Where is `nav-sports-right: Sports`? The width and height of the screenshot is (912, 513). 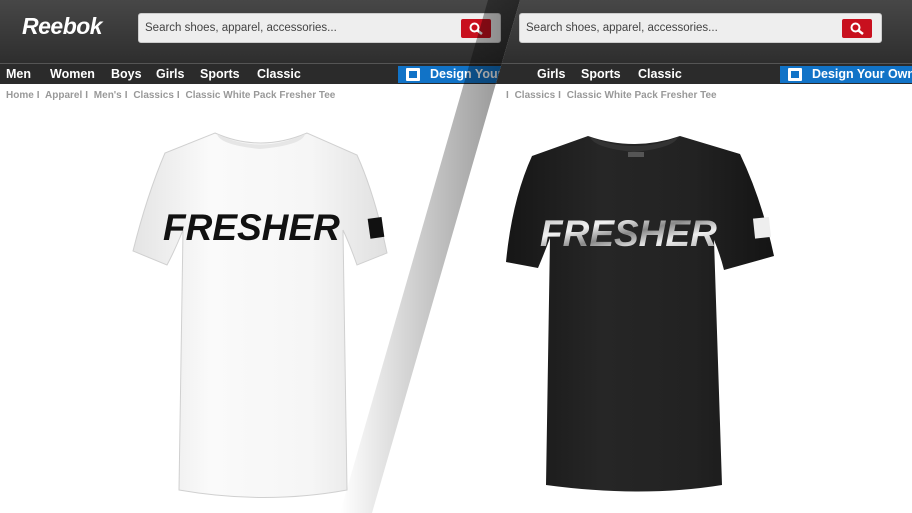
nav-sports-right: Sports is located at coordinates (601, 74).